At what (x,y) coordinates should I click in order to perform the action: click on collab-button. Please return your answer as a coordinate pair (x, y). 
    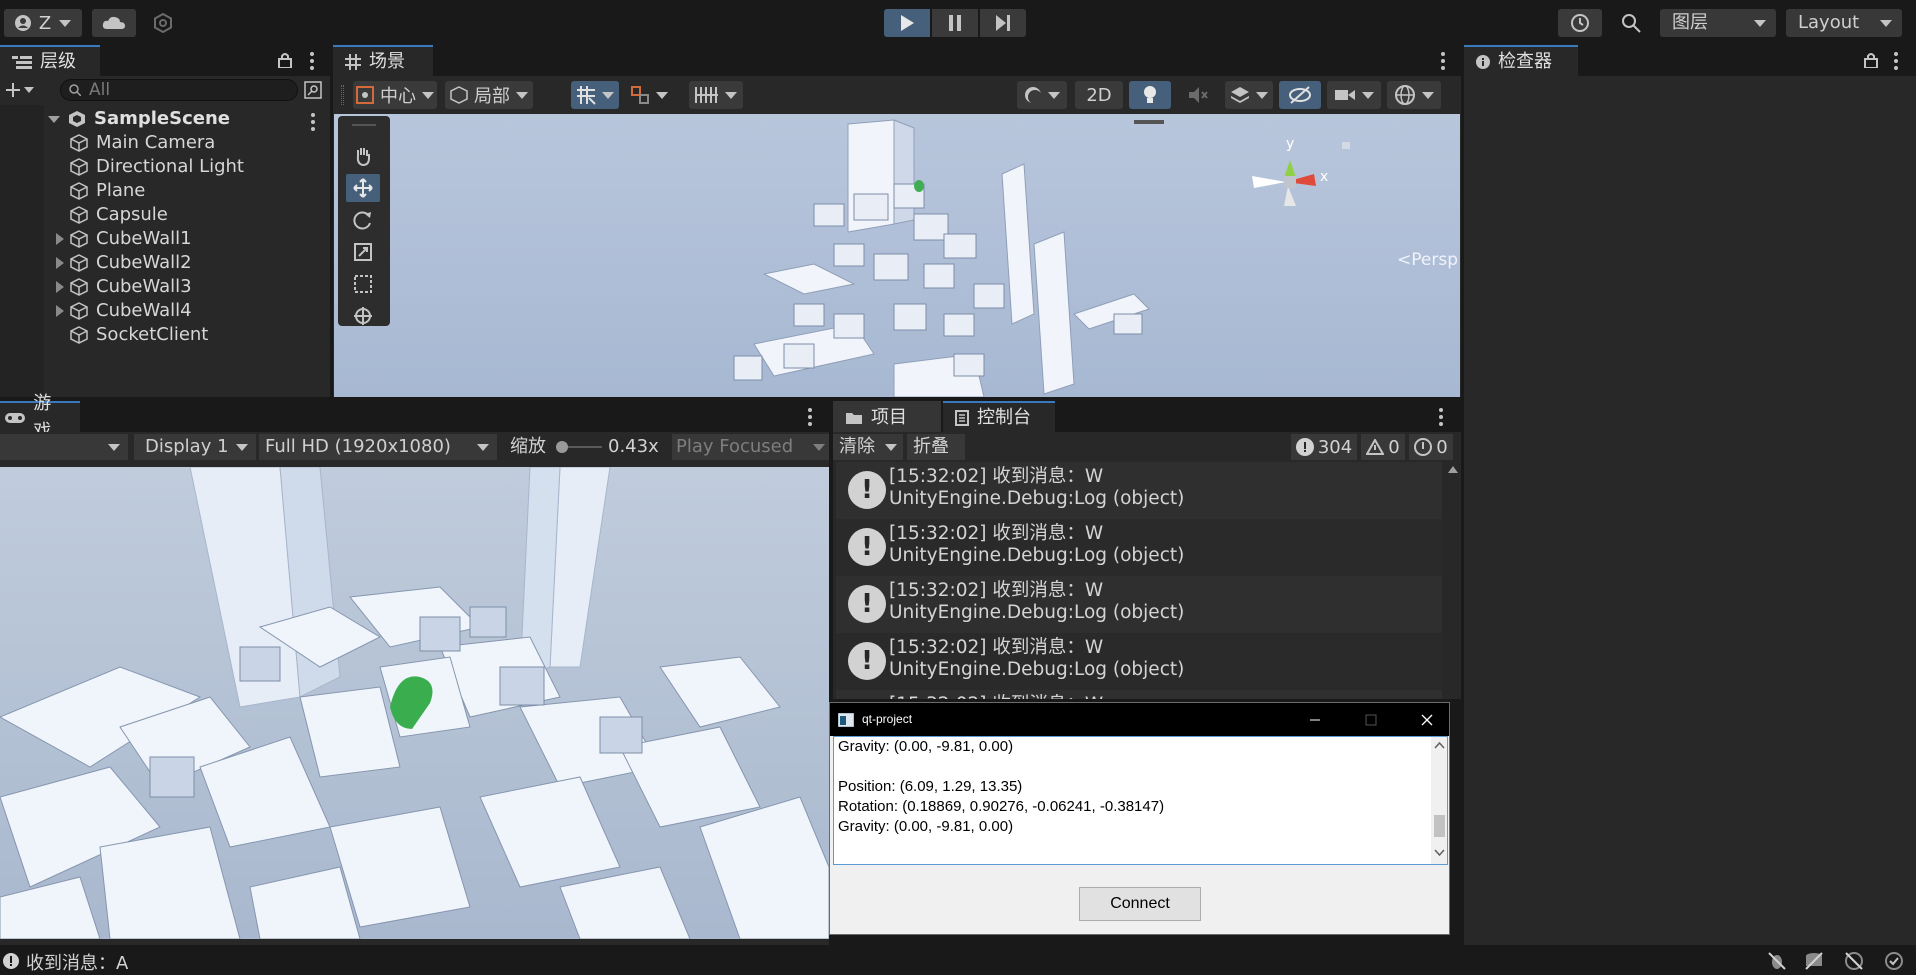
    Looking at the image, I should click on (163, 23).